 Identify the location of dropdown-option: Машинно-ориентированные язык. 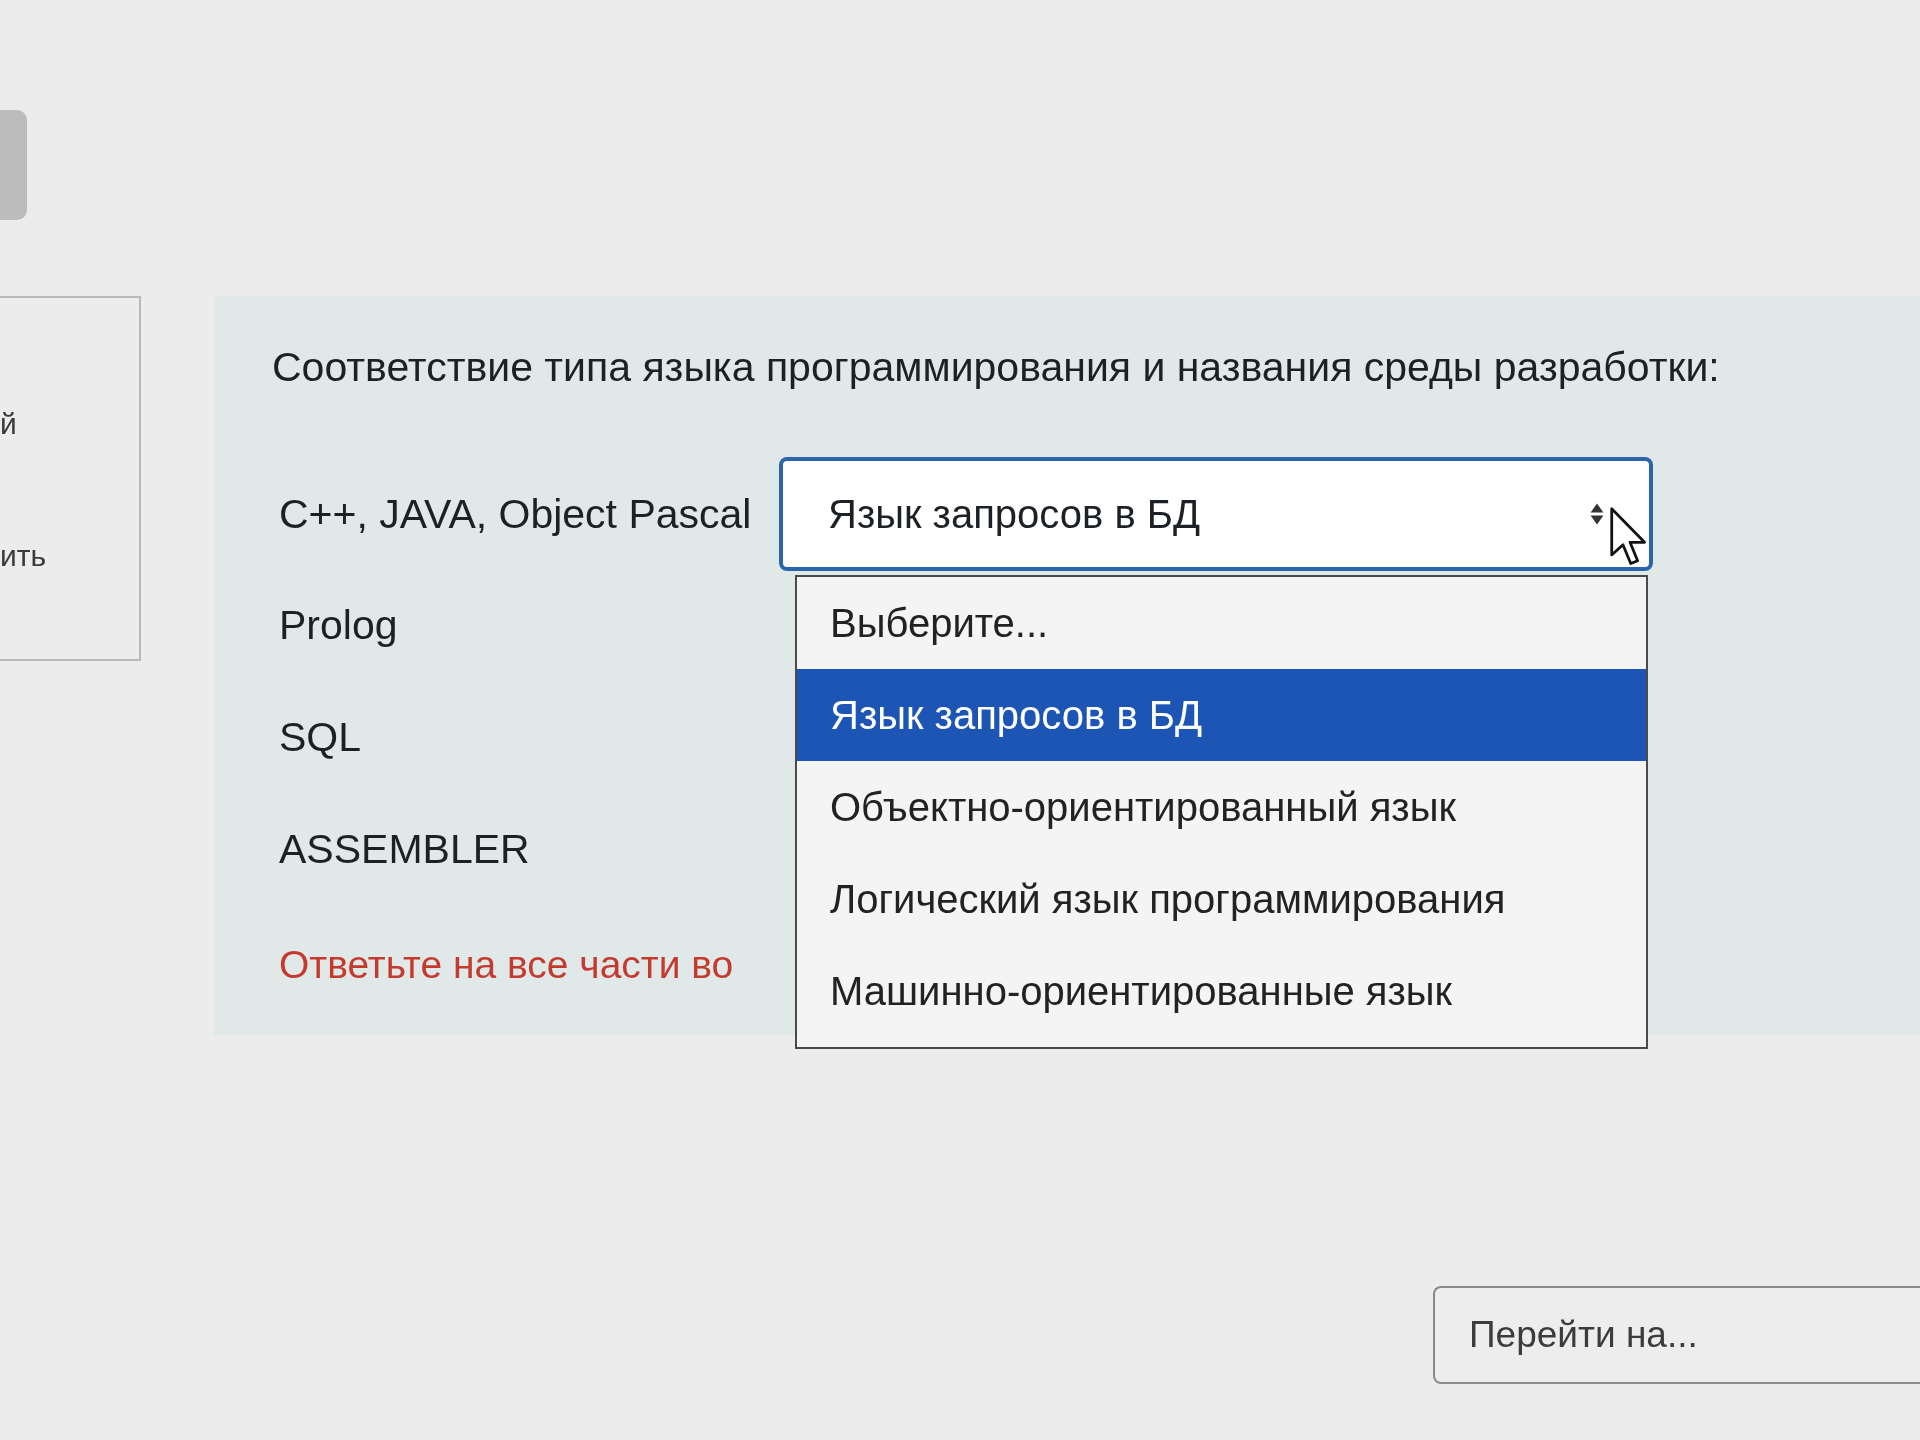
(1221, 991).